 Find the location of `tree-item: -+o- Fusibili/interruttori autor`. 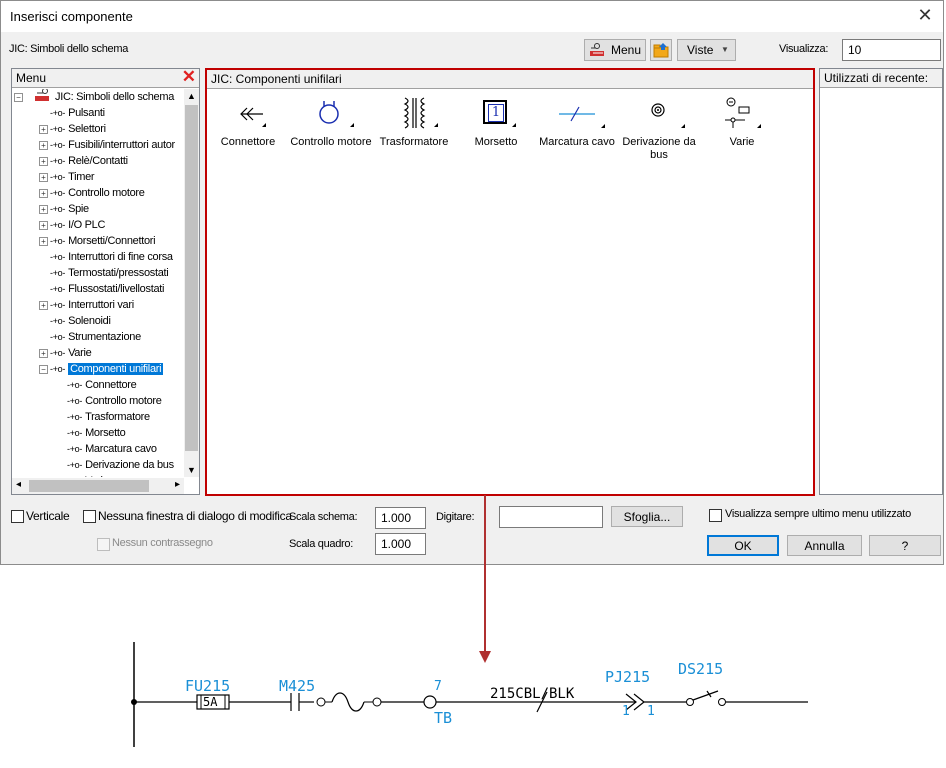

tree-item: -+o- Fusibili/interruttori autor is located at coordinates (112, 145).